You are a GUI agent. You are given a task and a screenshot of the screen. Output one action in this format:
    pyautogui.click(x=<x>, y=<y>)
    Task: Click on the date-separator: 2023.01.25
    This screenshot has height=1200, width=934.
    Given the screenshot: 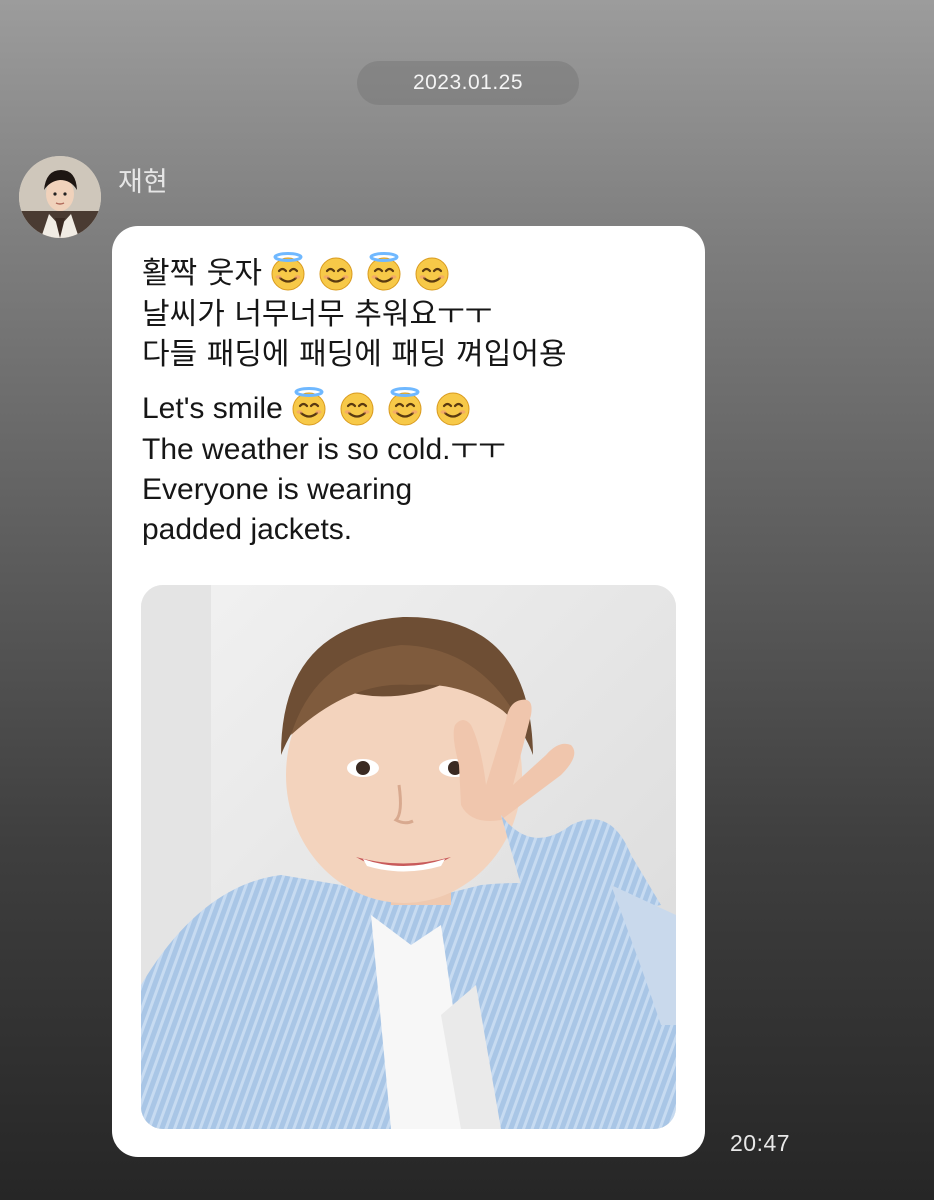 What is the action you would take?
    pyautogui.click(x=468, y=83)
    